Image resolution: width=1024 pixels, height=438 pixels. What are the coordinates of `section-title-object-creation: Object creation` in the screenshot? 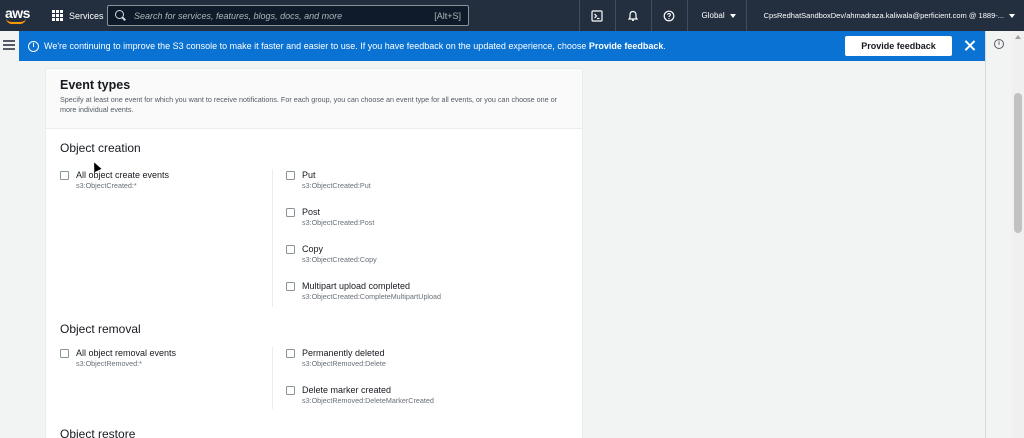 It's located at (100, 148).